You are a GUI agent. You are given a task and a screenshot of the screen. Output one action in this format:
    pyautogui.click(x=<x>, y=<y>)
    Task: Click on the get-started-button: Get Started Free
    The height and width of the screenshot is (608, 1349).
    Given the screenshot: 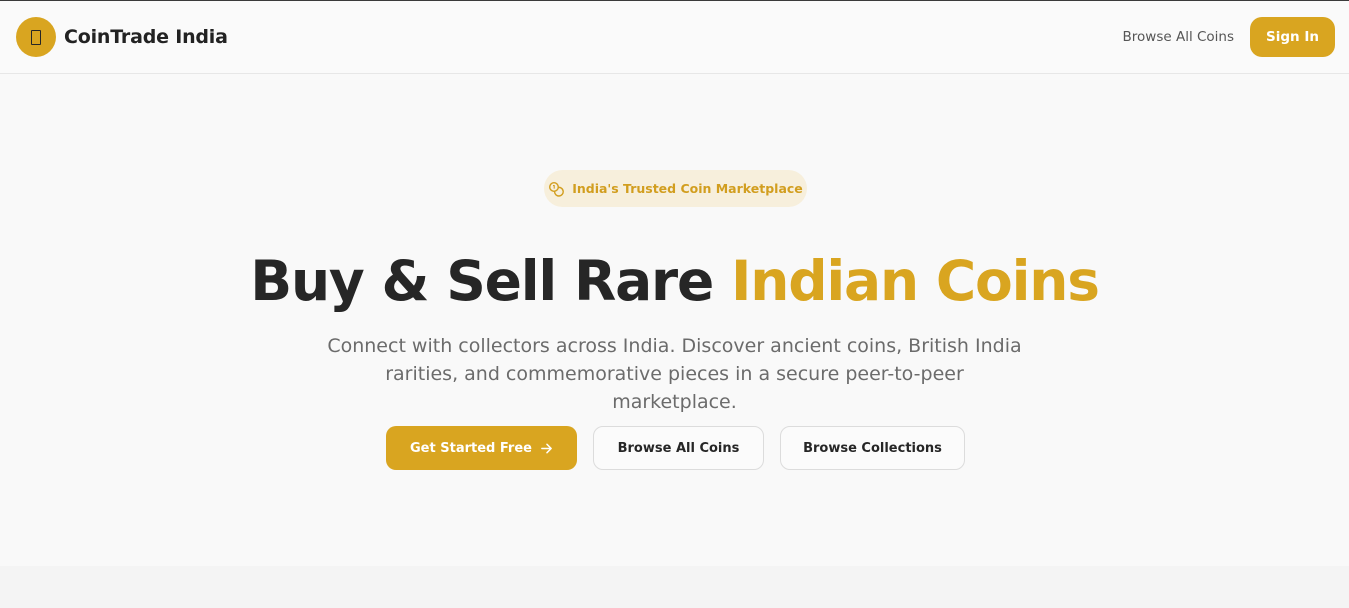 What is the action you would take?
    pyautogui.click(x=481, y=448)
    